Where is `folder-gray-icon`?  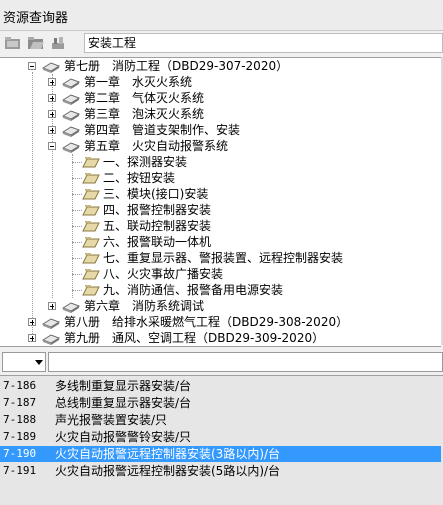 folder-gray-icon is located at coordinates (13, 43).